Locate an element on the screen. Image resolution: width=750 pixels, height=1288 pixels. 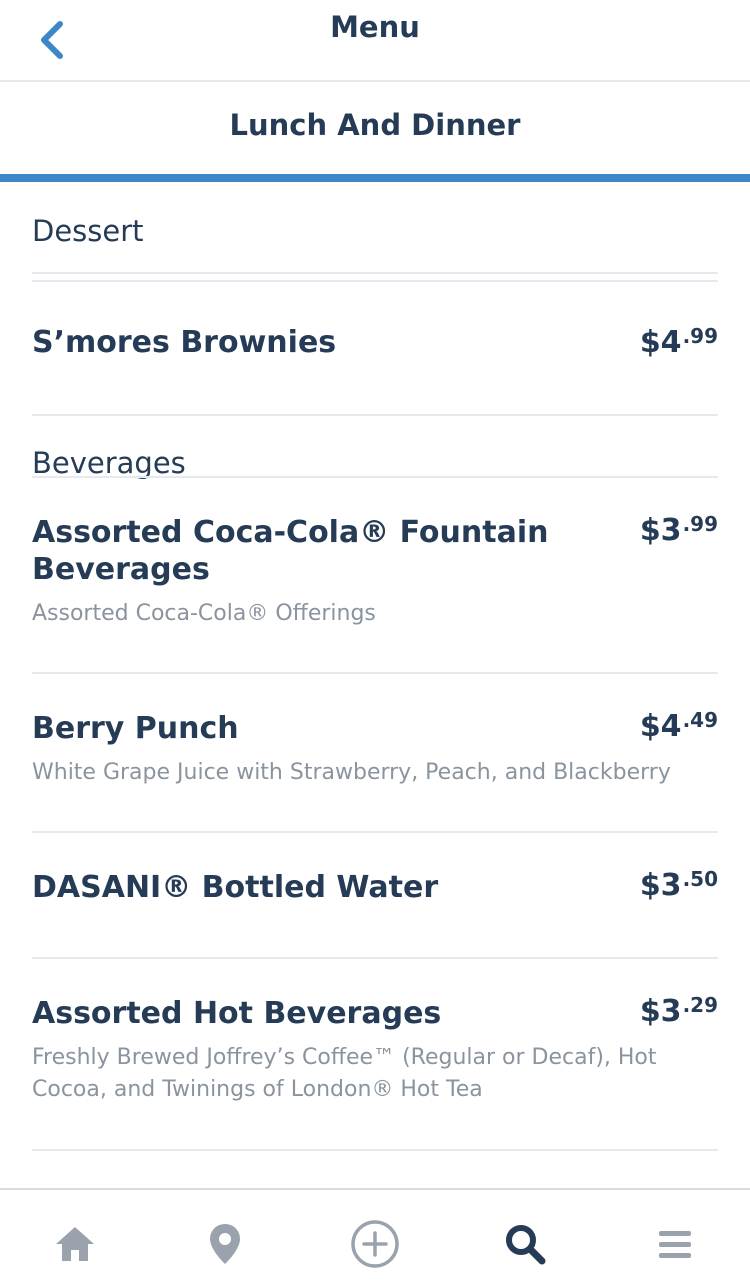
menu-item: DASANI® Bottled Water $3.50 is located at coordinates (375, 896).